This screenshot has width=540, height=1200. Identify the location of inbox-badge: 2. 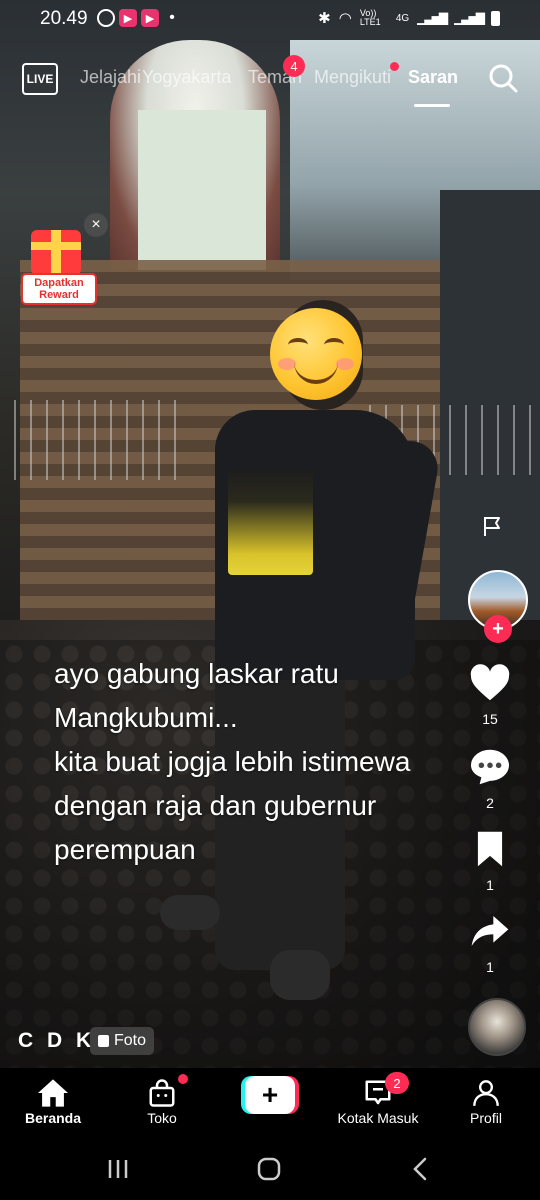
(397, 1083).